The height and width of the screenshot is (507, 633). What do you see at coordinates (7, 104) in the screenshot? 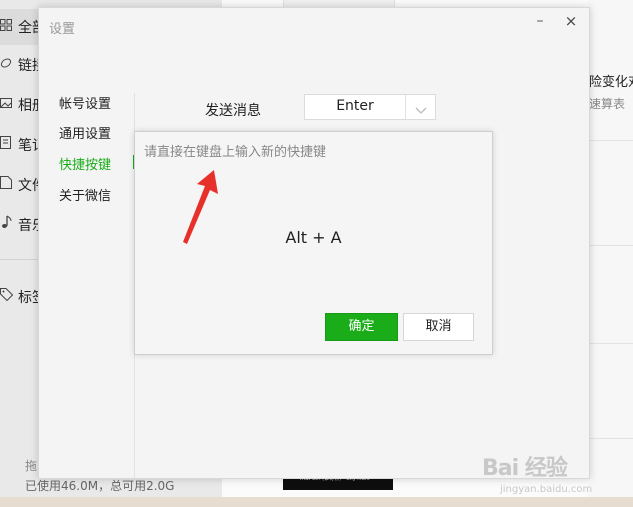
I see `image-icon` at bounding box center [7, 104].